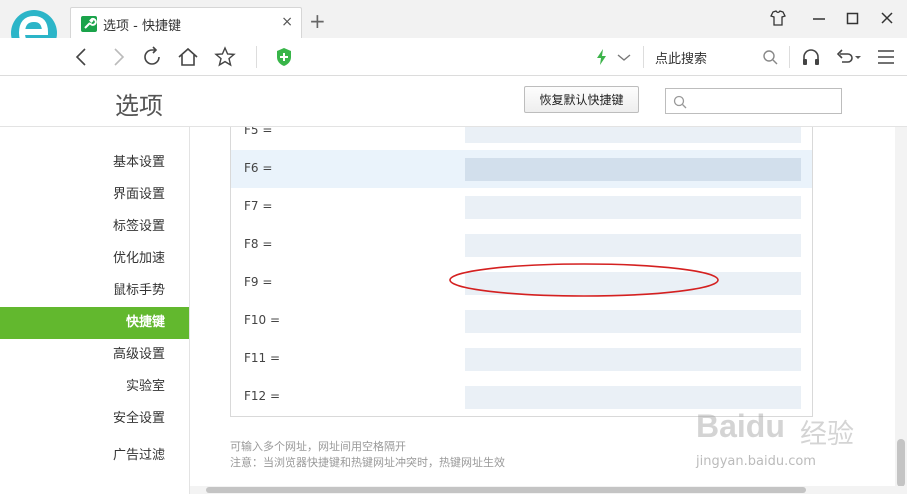 The height and width of the screenshot is (494, 907). What do you see at coordinates (584, 280) in the screenshot?
I see `red-annotation-ellipse` at bounding box center [584, 280].